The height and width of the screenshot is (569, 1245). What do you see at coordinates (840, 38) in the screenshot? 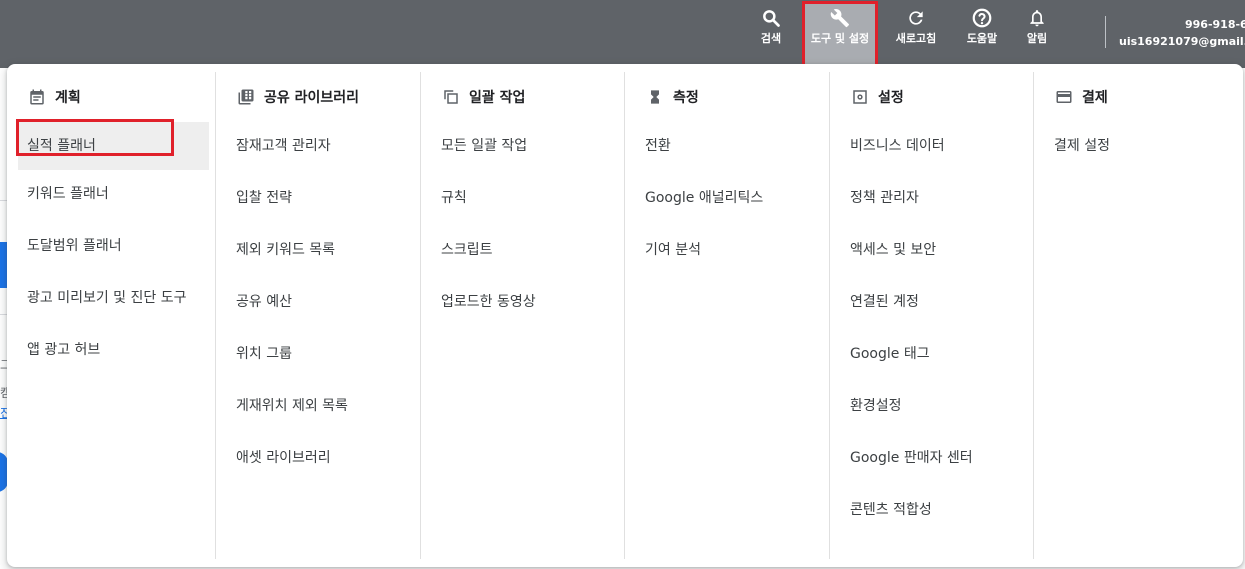
I see `tools-and-settings-label: 도구 및 설정` at bounding box center [840, 38].